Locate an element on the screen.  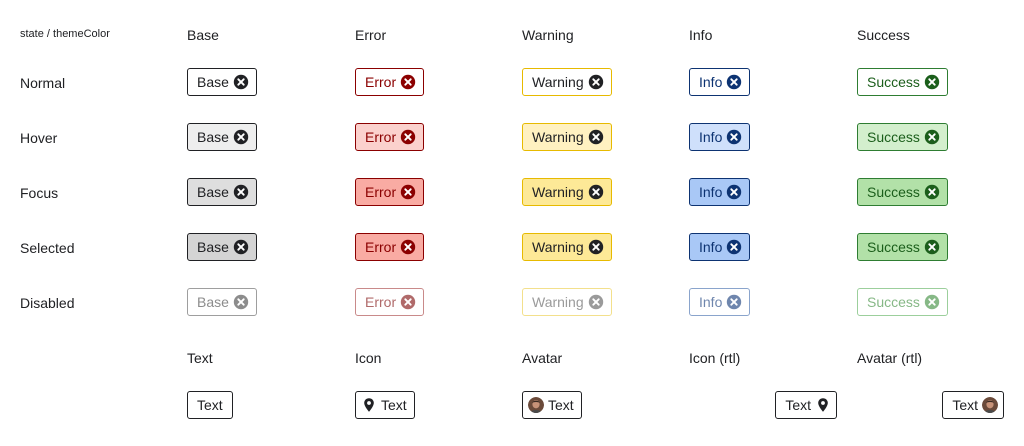
chip-error-focus: Error is located at coordinates (390, 192).